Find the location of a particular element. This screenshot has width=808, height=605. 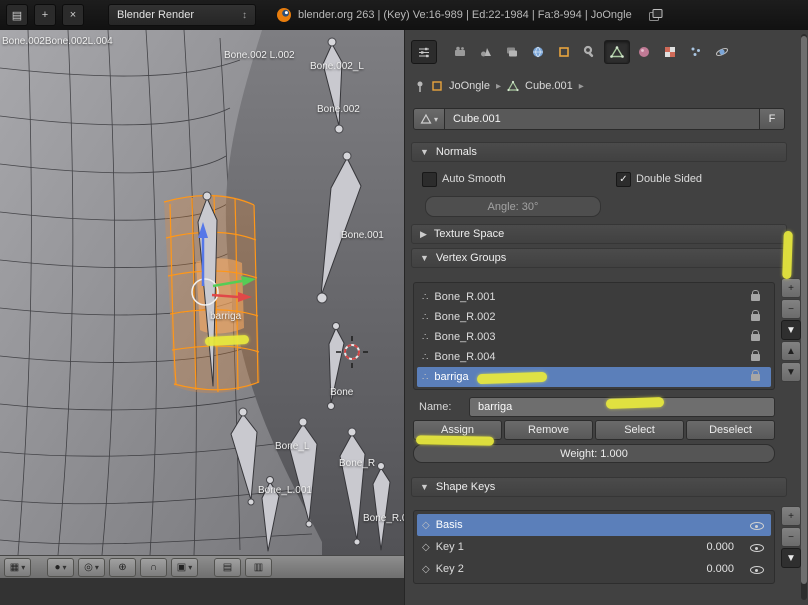

tab-physics is located at coordinates (722, 52).